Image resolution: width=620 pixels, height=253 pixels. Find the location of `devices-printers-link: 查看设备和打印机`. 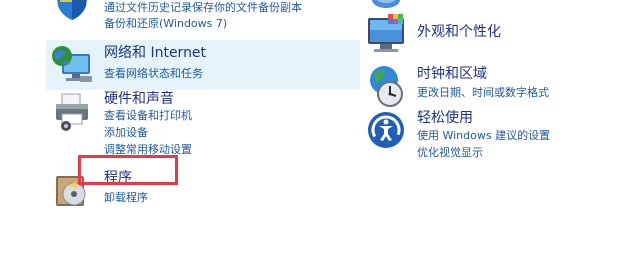

devices-printers-link: 查看设备和打印机 is located at coordinates (148, 115).